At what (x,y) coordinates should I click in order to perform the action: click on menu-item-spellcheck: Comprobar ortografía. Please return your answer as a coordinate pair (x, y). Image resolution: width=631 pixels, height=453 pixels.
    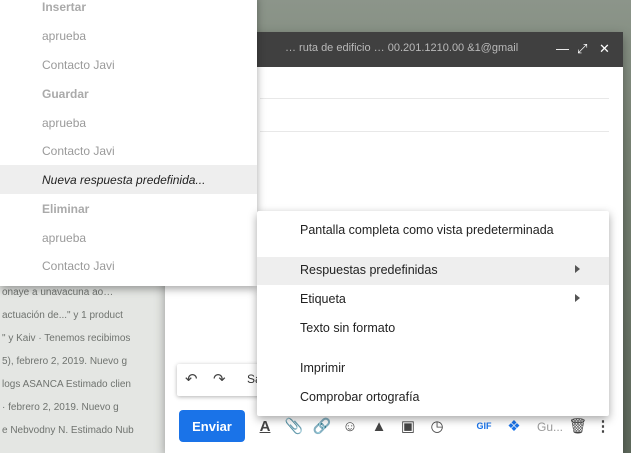
    Looking at the image, I should click on (433, 398).